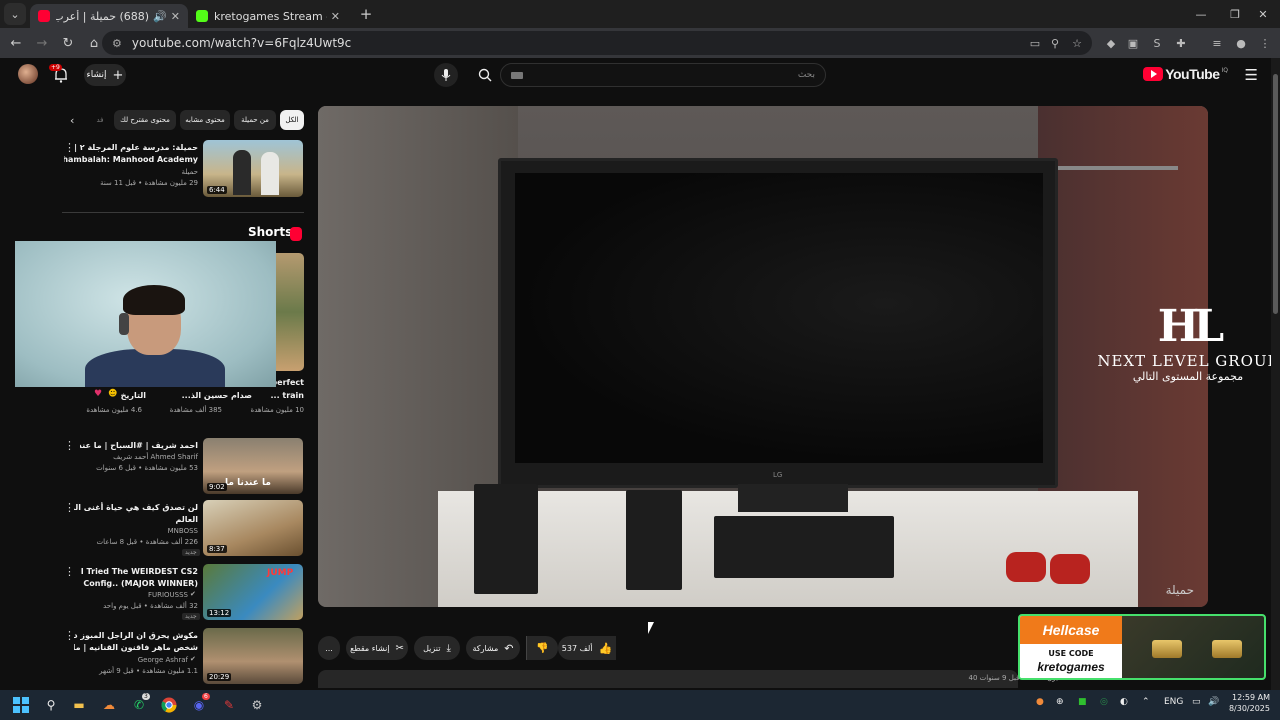 The image size is (1280, 720). I want to click on channel-name: Ahmed Sharif أحمد شريف, so click(139, 457).